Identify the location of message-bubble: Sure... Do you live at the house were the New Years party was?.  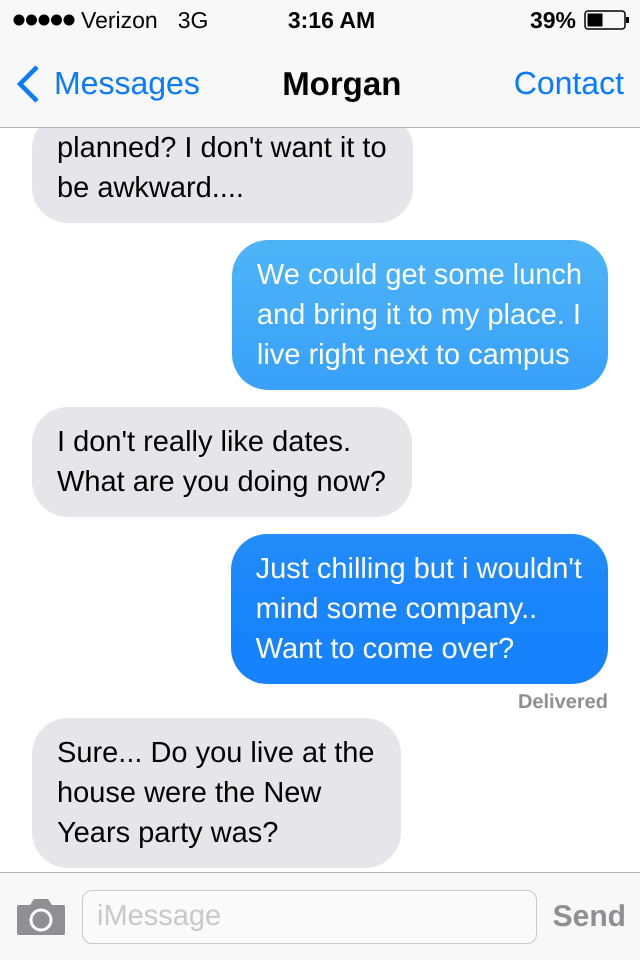
(216, 793).